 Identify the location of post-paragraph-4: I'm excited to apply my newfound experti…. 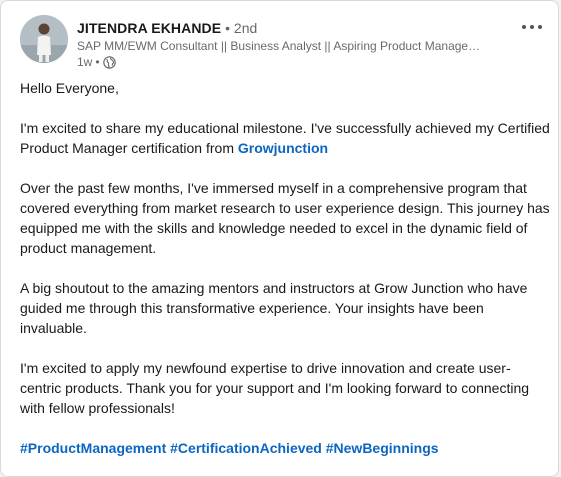
(275, 388).